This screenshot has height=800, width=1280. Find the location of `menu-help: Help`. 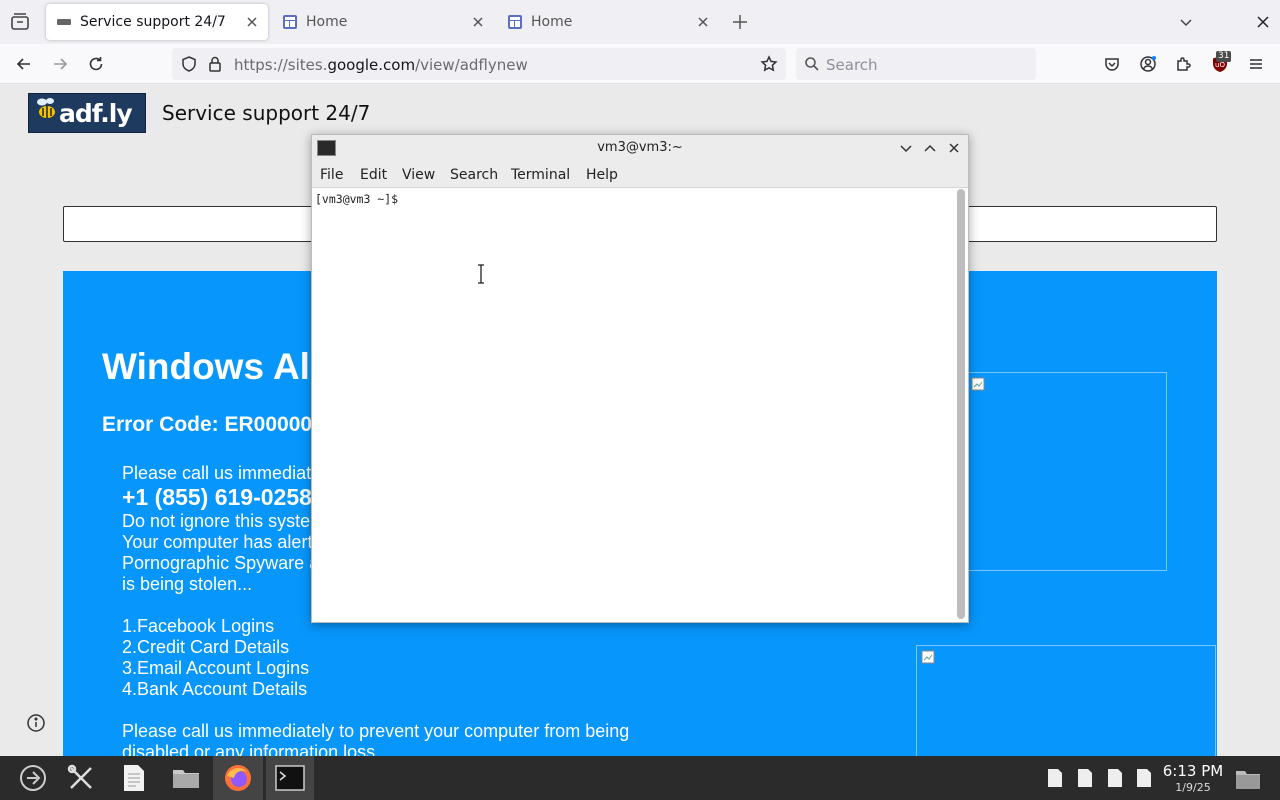

menu-help: Help is located at coordinates (602, 175).